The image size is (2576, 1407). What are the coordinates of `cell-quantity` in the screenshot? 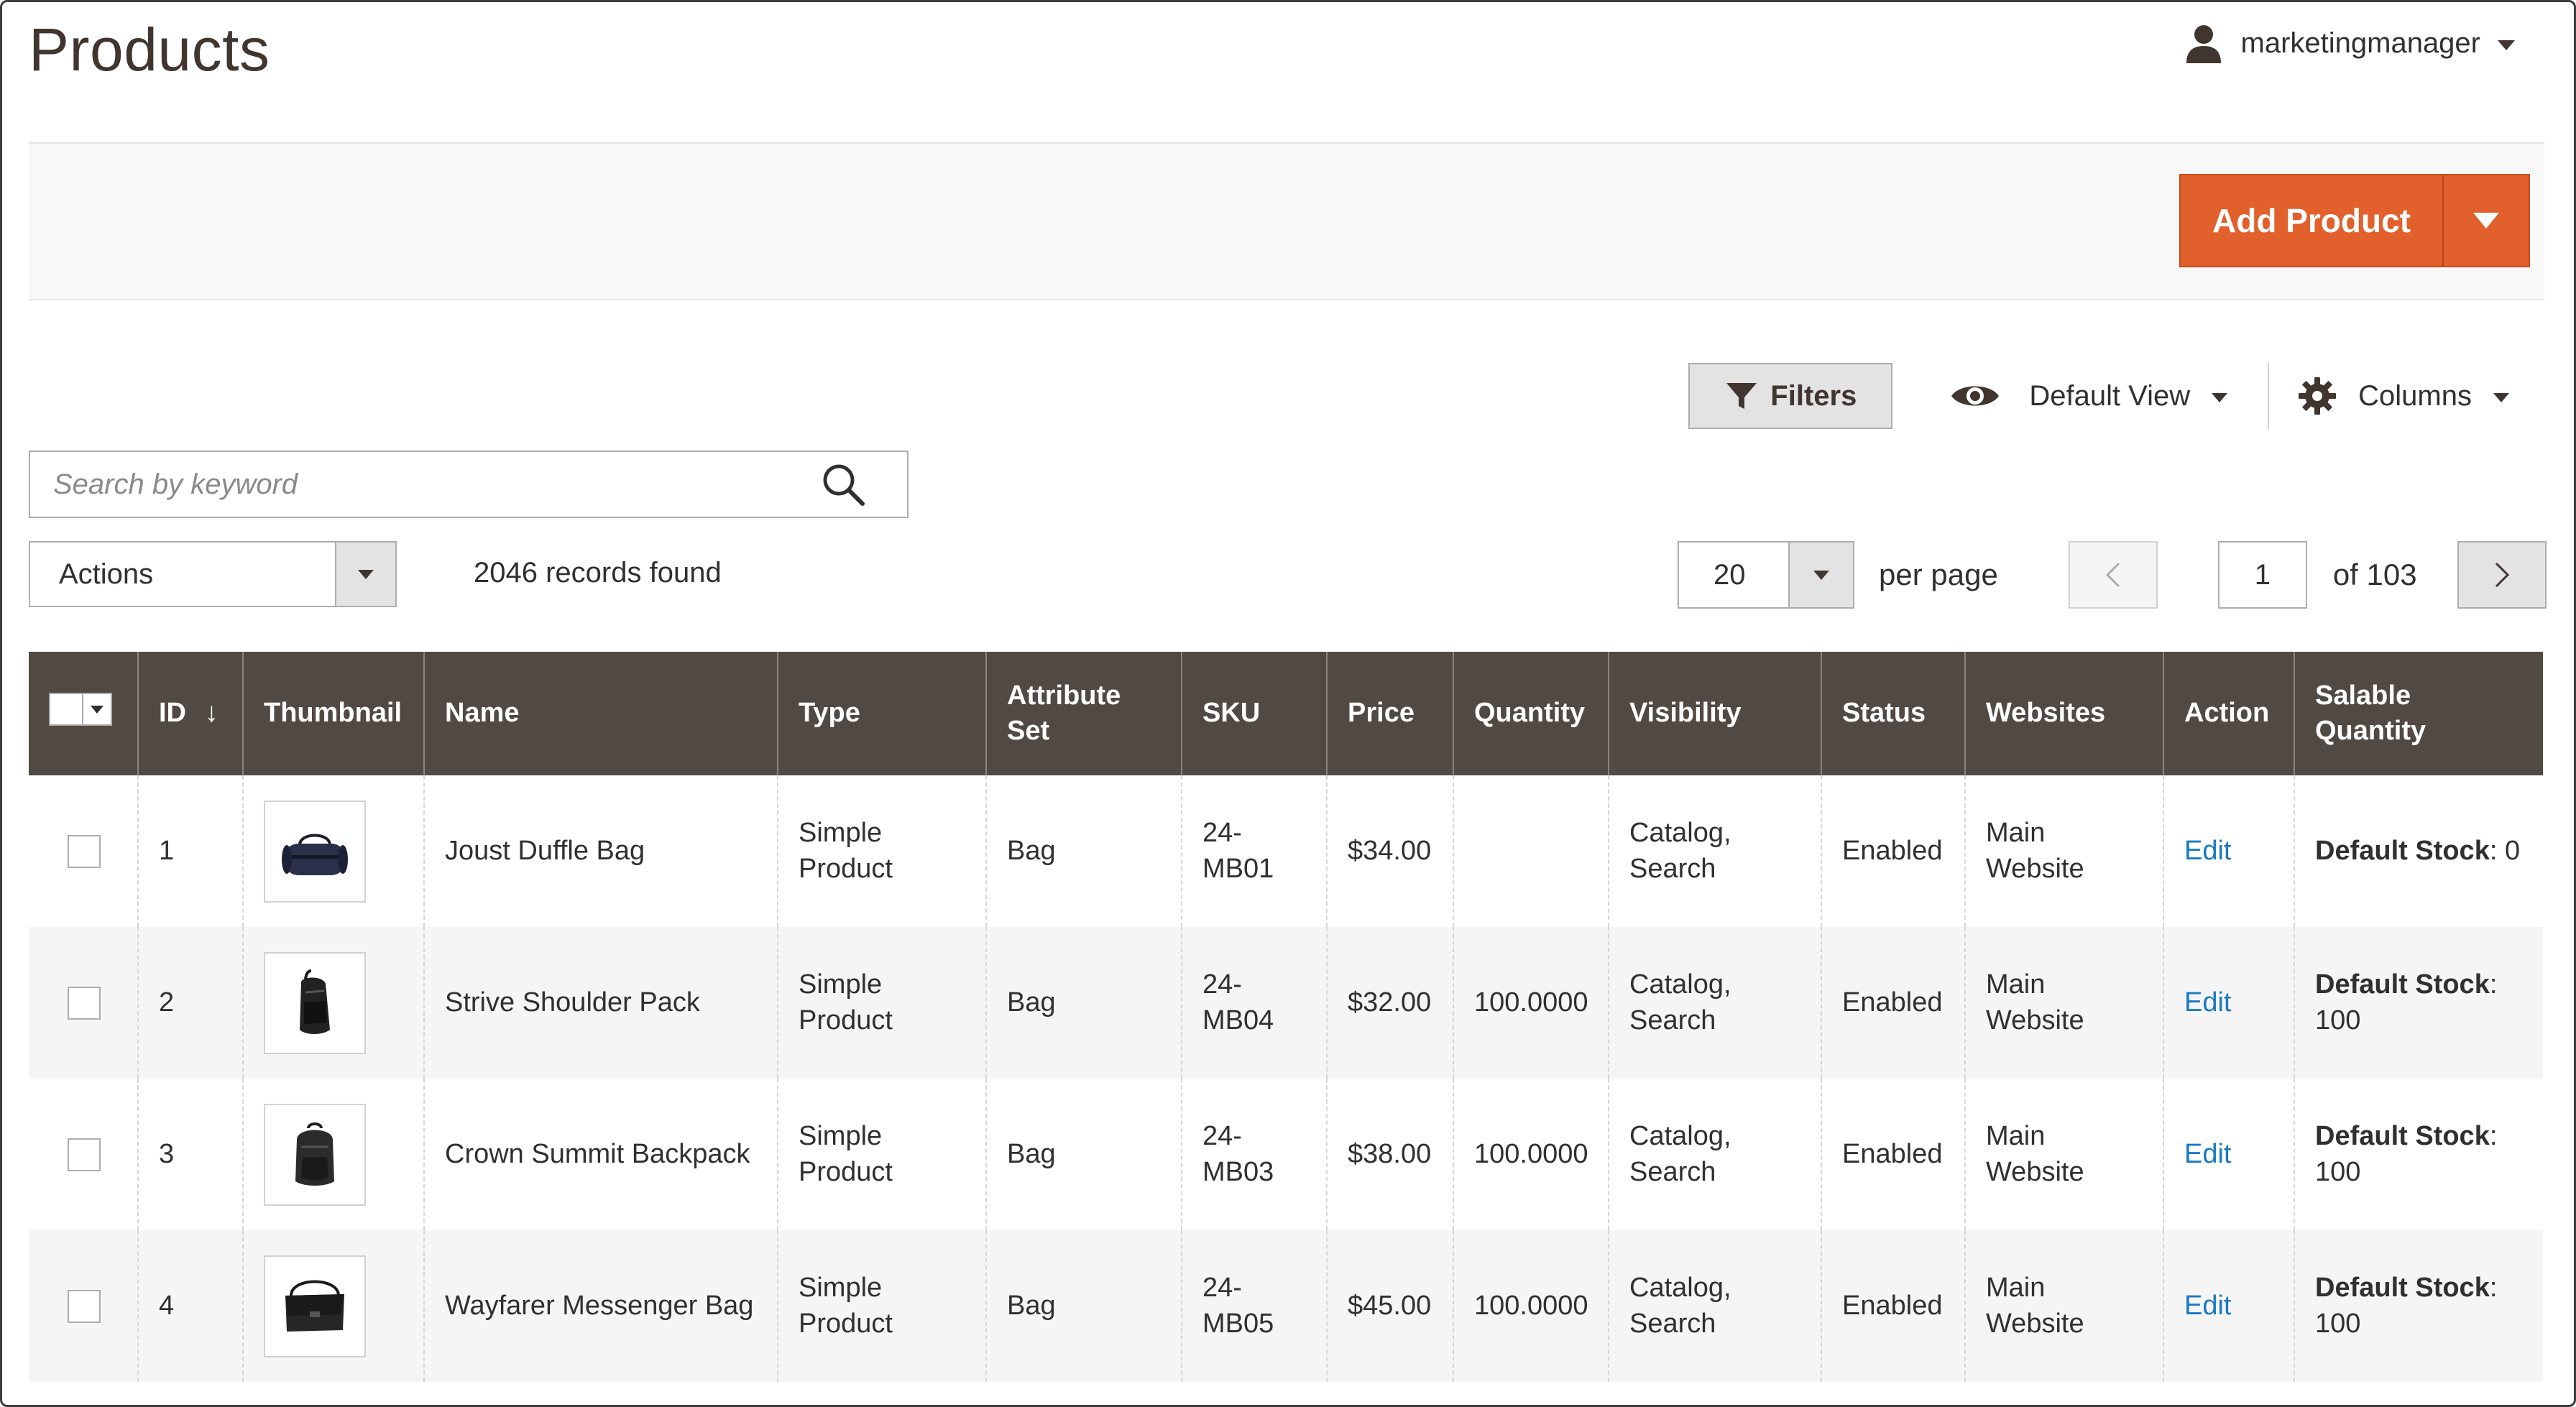 It's located at (1531, 851).